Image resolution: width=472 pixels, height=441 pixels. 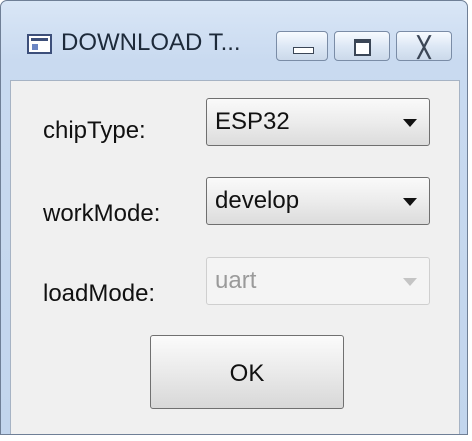 I want to click on ok-button: OK, so click(x=247, y=372).